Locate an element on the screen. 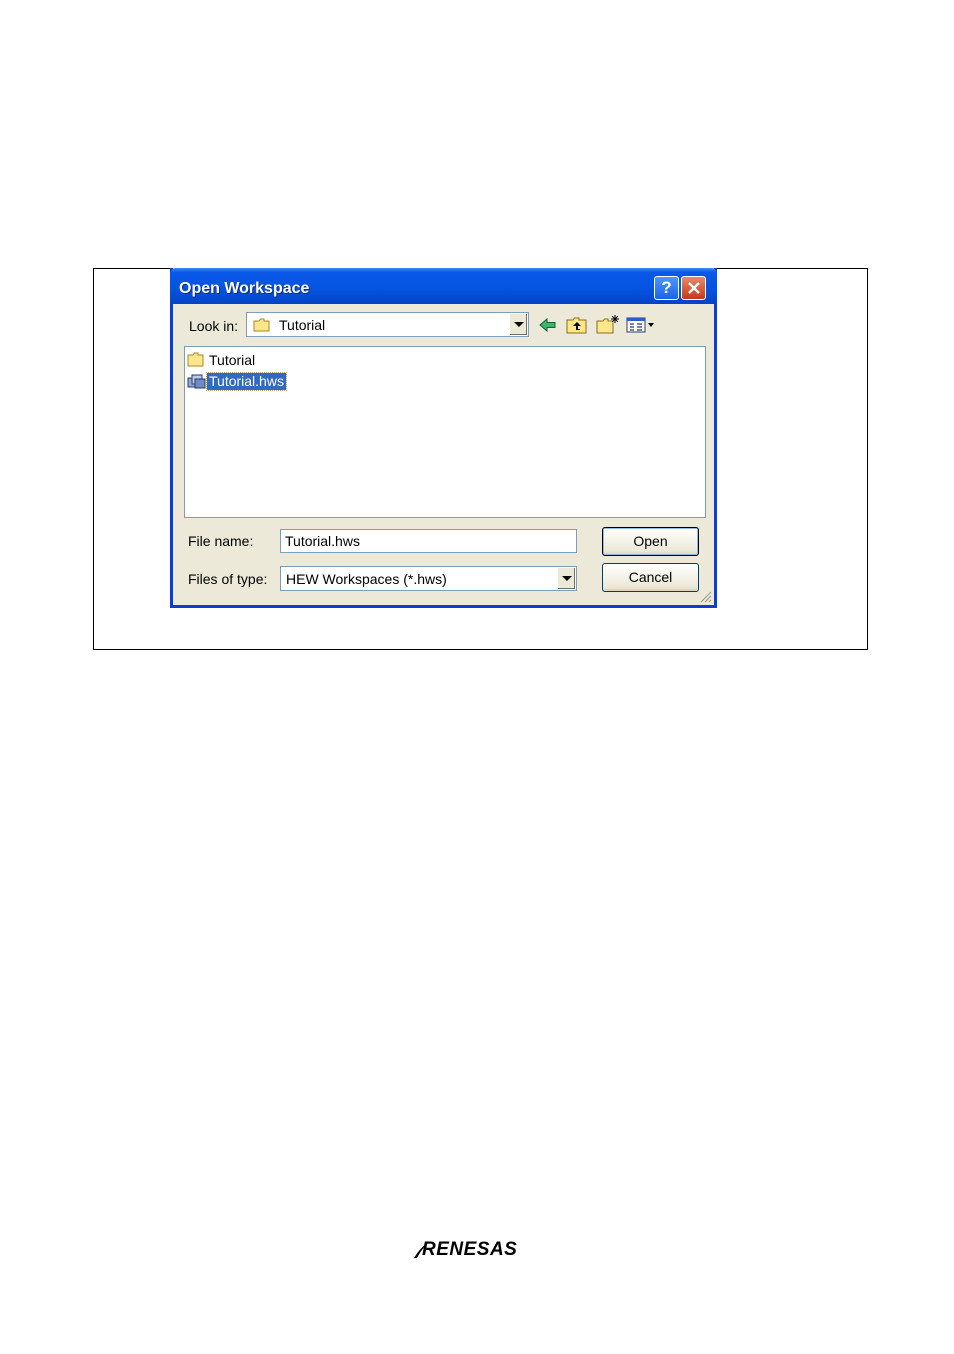 The width and height of the screenshot is (954, 1354). file-name-input: Tutorial.hws is located at coordinates (428, 541).